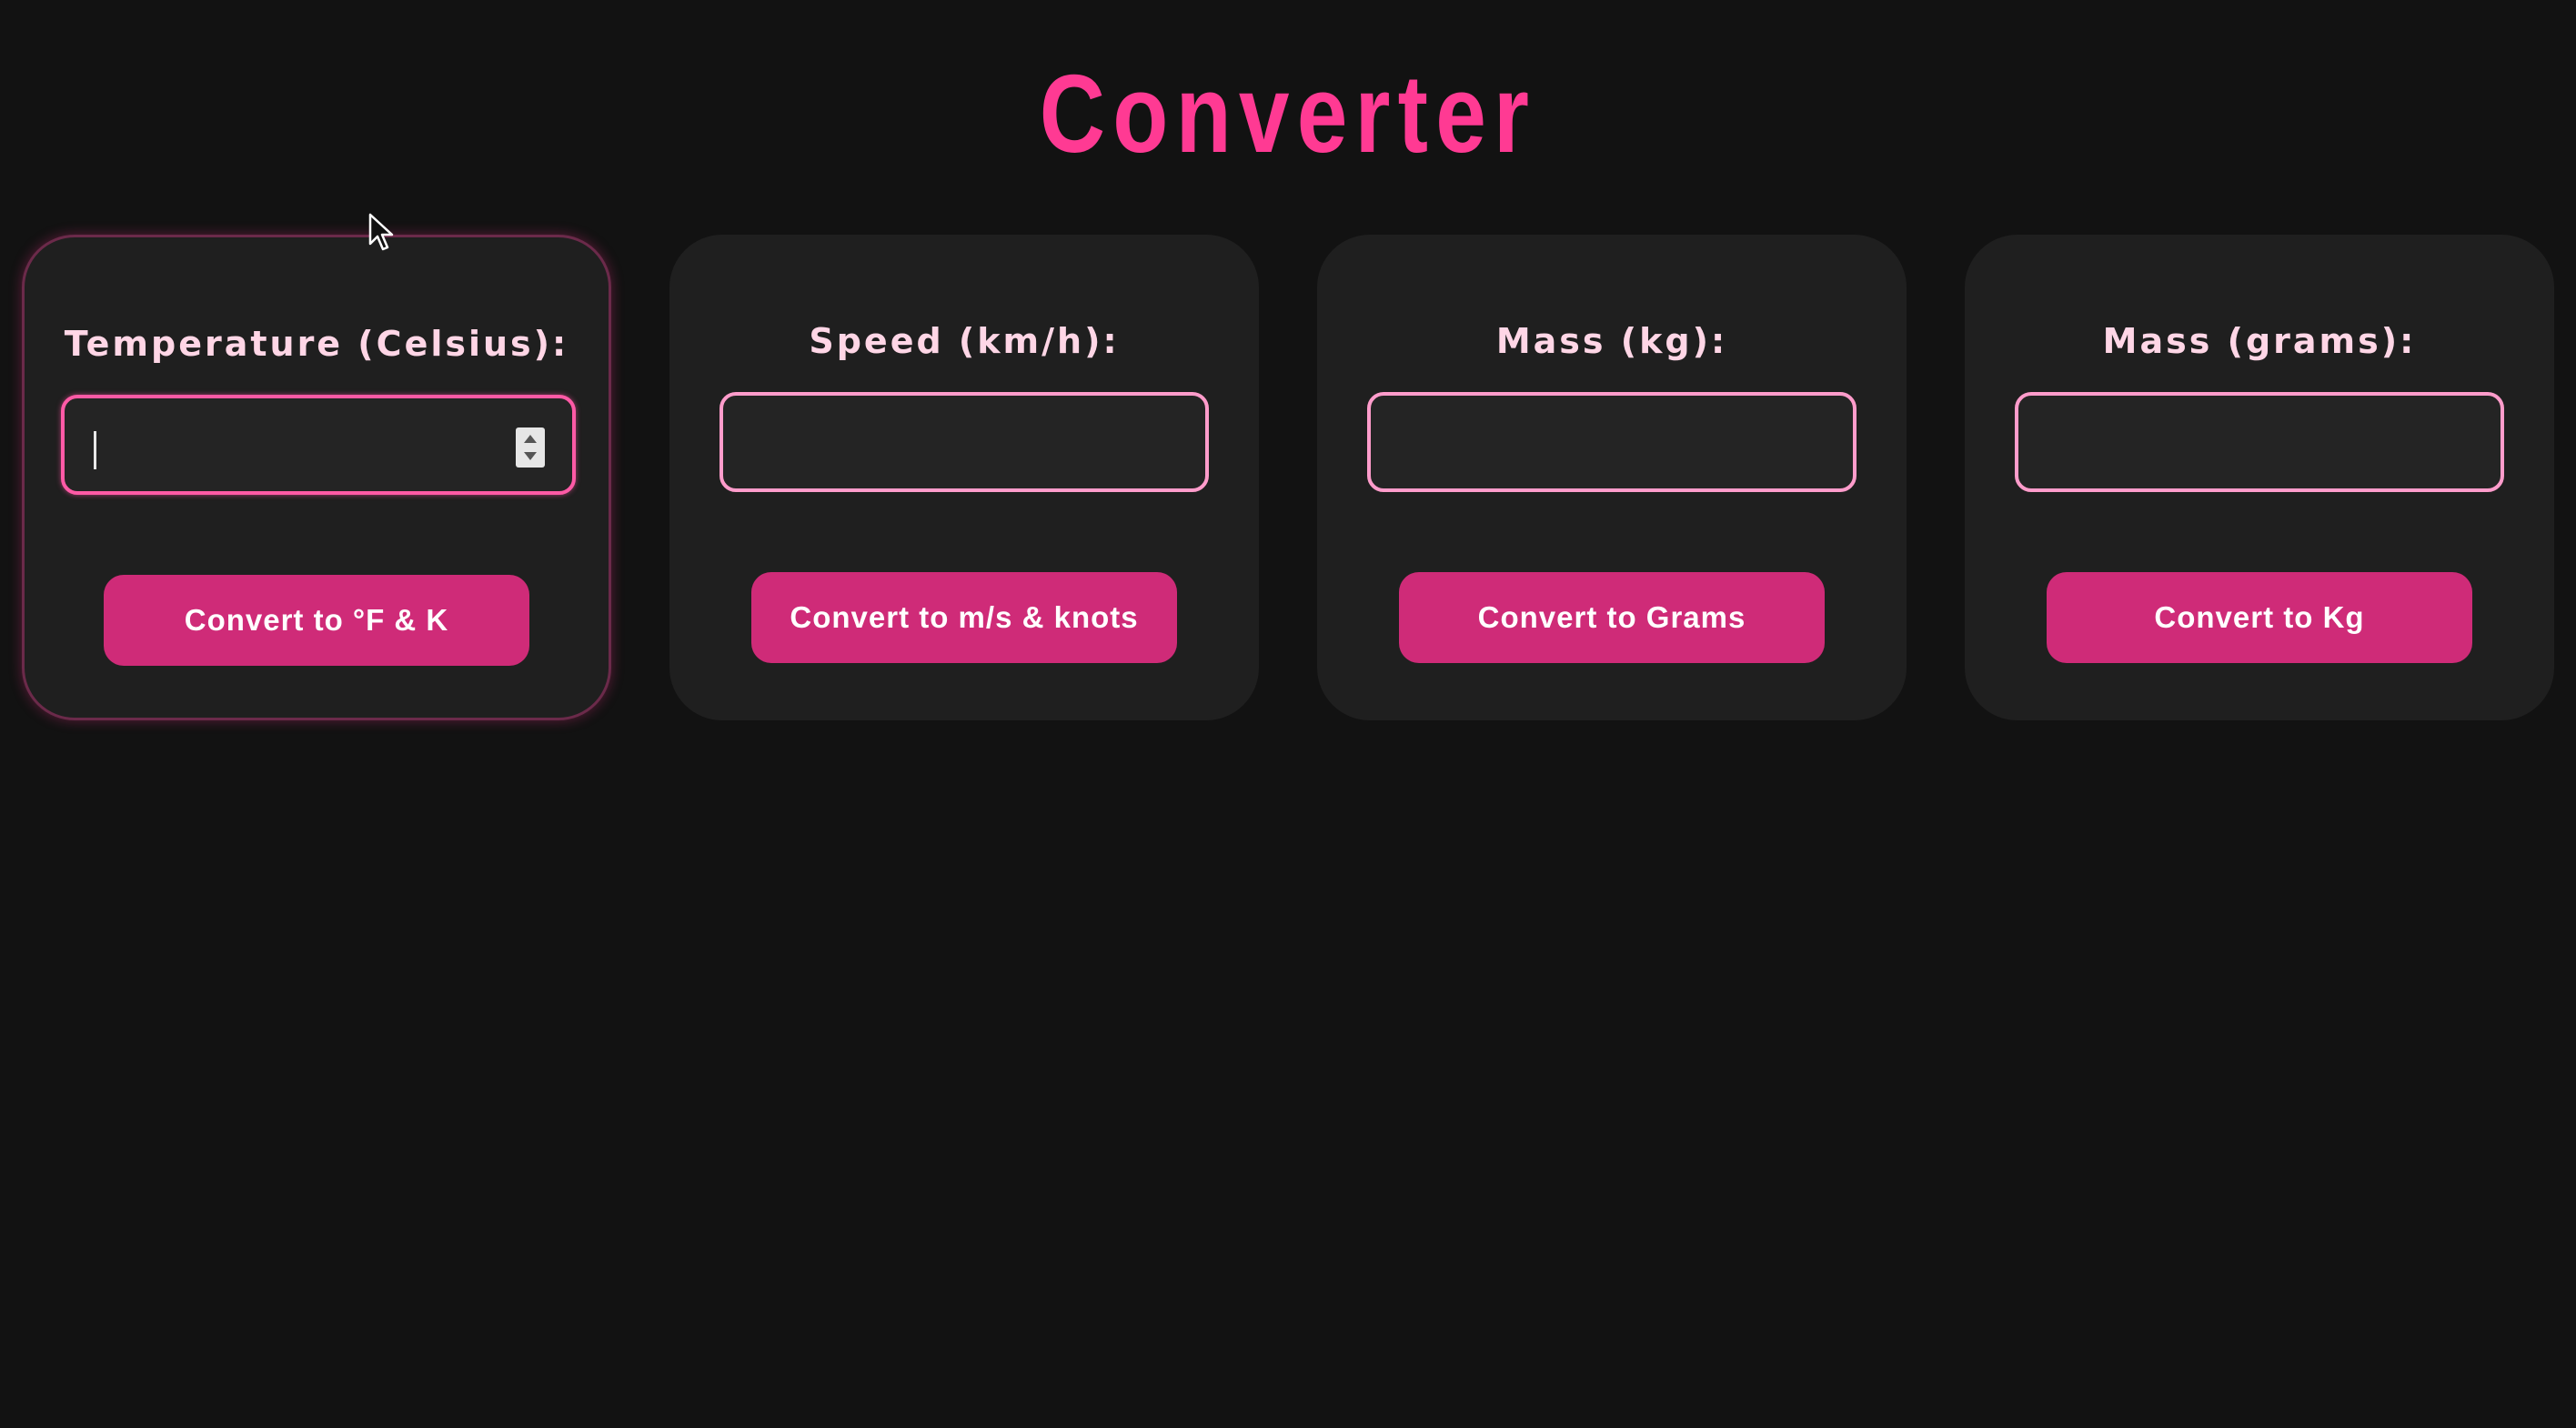 The image size is (2576, 1428). Describe the element at coordinates (263, 446) in the screenshot. I see `temperature-input` at that location.